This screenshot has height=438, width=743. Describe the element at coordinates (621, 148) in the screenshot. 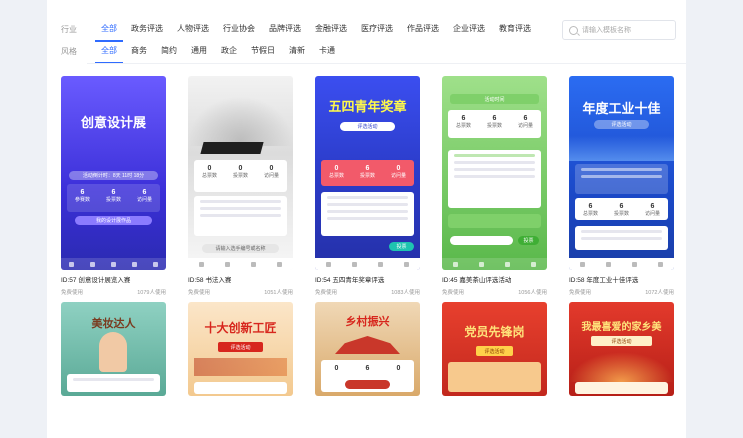

I see `thumb-city-art` at that location.